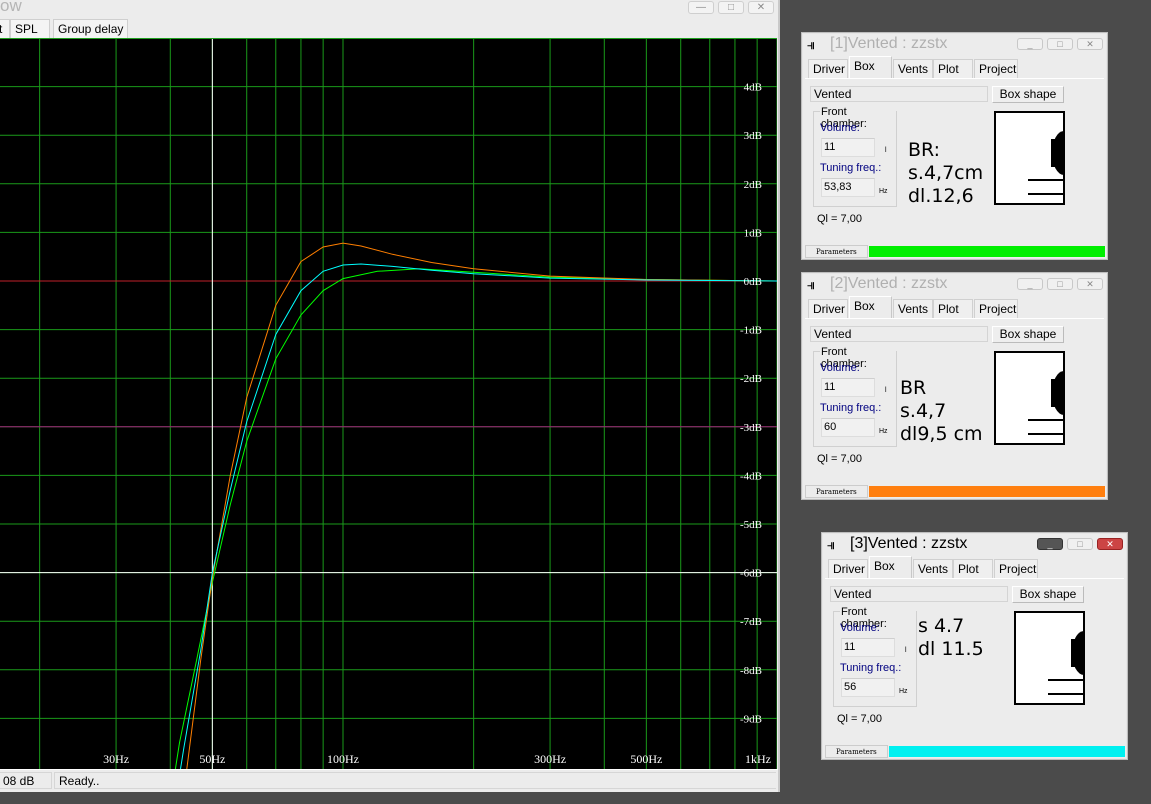  What do you see at coordinates (848, 187) in the screenshot?
I see `tuning-input: 53,83` at bounding box center [848, 187].